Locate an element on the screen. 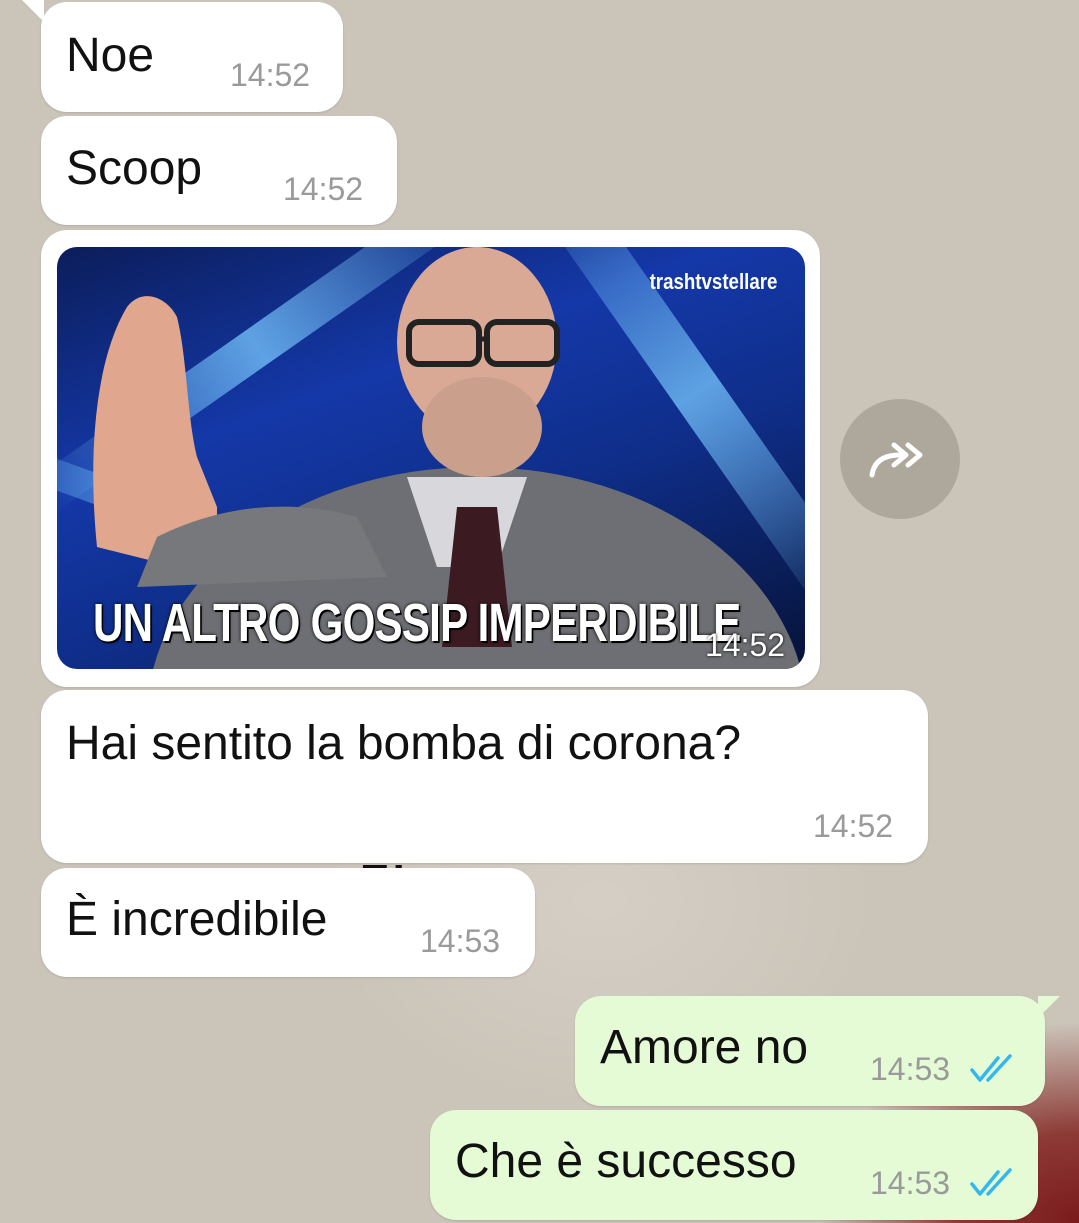 This screenshot has width=1079, height=1223. message-bubble-outgoing: Che è successo 14:53 is located at coordinates (734, 1165).